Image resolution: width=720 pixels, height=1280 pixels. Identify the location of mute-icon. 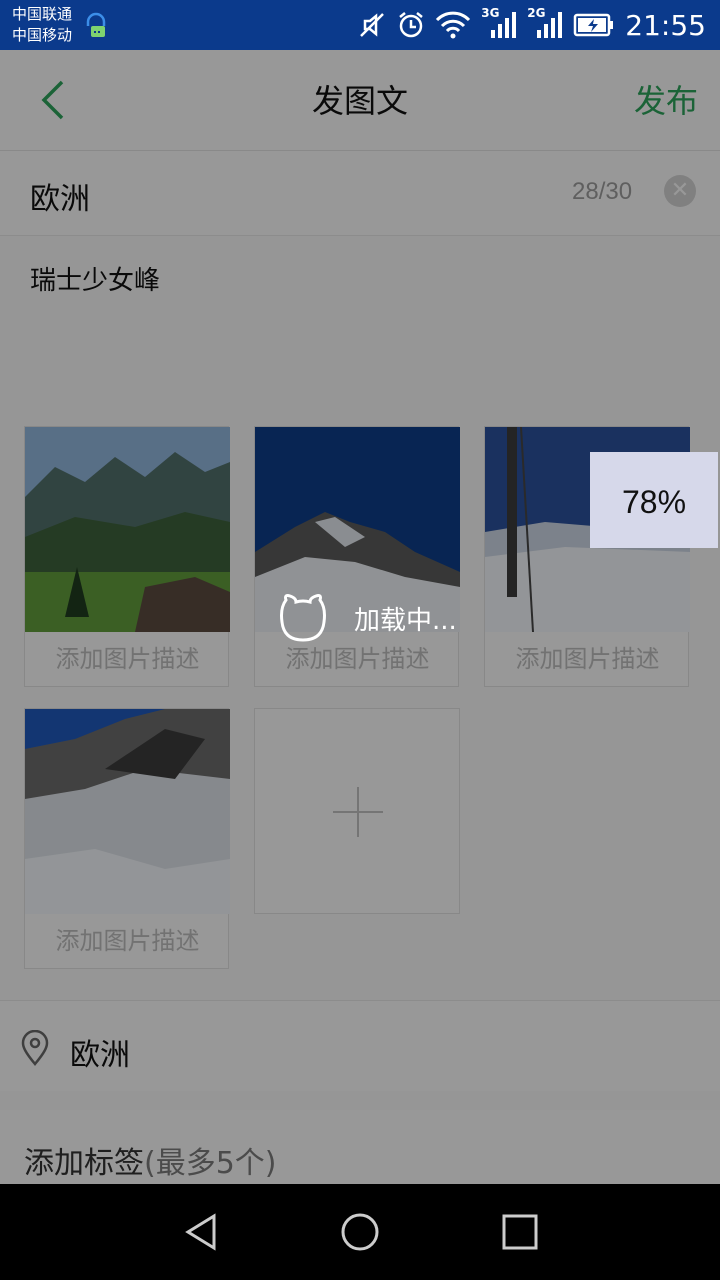
(372, 25).